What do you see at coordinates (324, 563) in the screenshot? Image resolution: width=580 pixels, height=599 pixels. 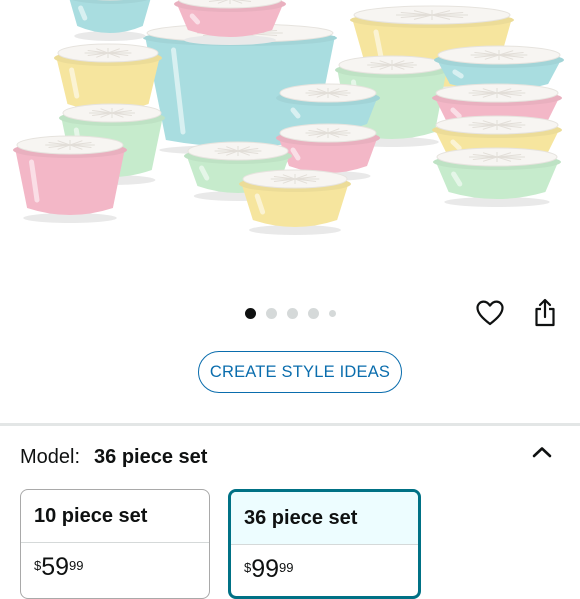 I see `option-price: $ 99 99` at bounding box center [324, 563].